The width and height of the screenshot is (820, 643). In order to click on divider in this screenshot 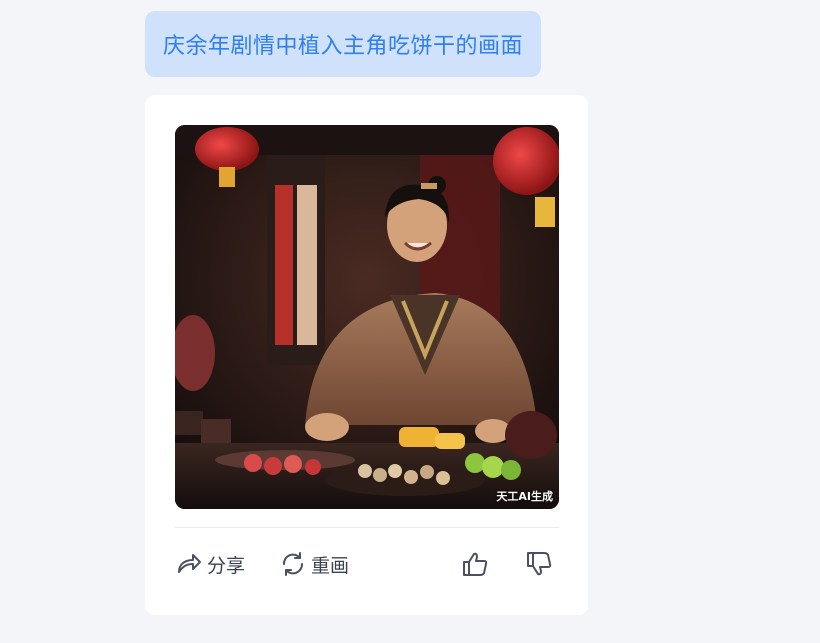, I will do `click(367, 527)`.